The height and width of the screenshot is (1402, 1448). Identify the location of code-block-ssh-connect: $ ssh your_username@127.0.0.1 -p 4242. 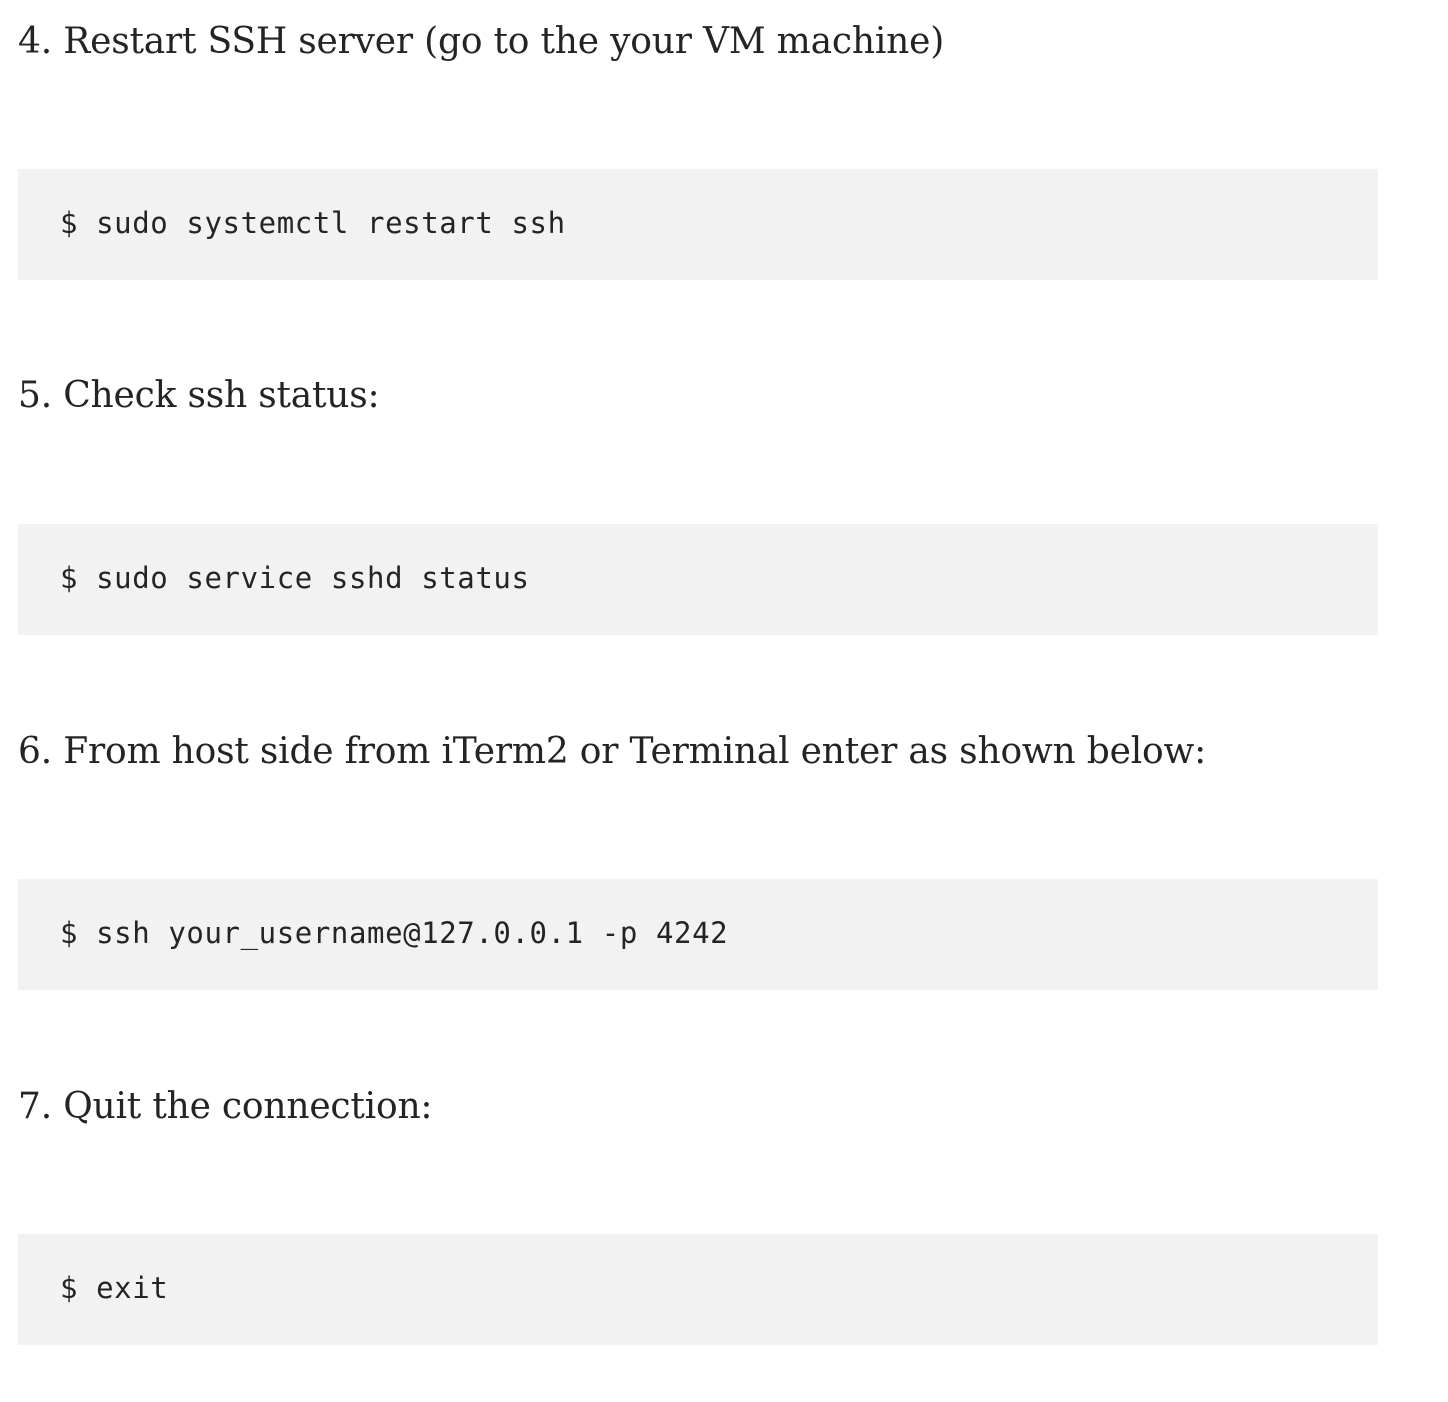
(698, 934).